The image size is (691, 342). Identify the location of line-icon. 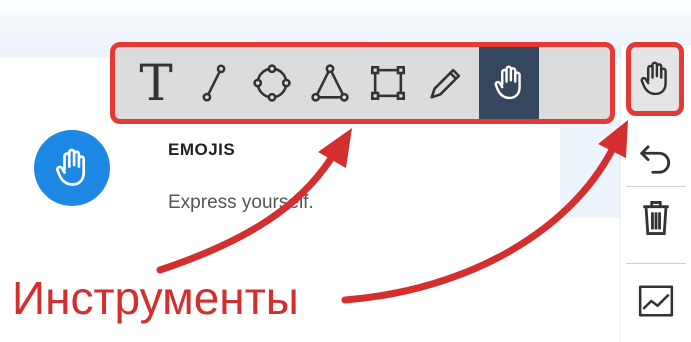
(214, 83).